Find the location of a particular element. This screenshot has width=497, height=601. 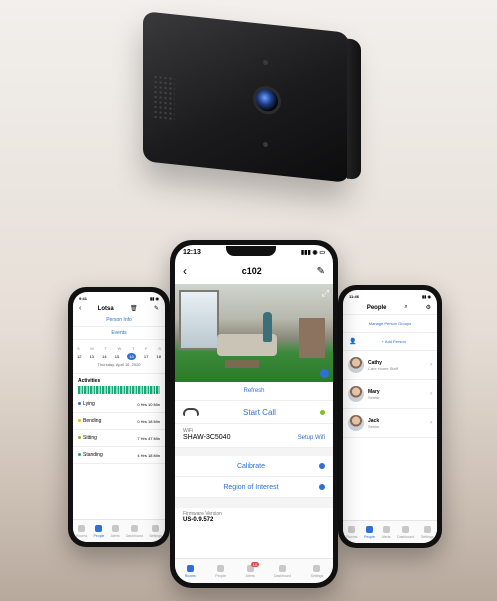

activity-label: Lying is located at coordinates (86, 404).